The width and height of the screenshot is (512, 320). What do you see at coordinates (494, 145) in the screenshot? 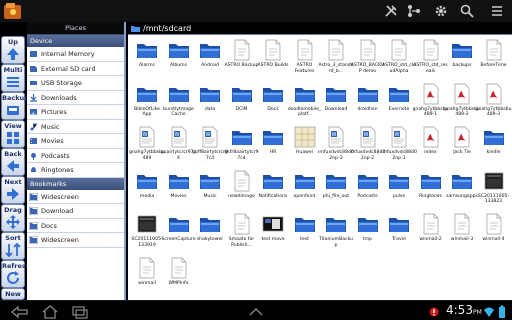
I see `file-item: kindle` at bounding box center [494, 145].